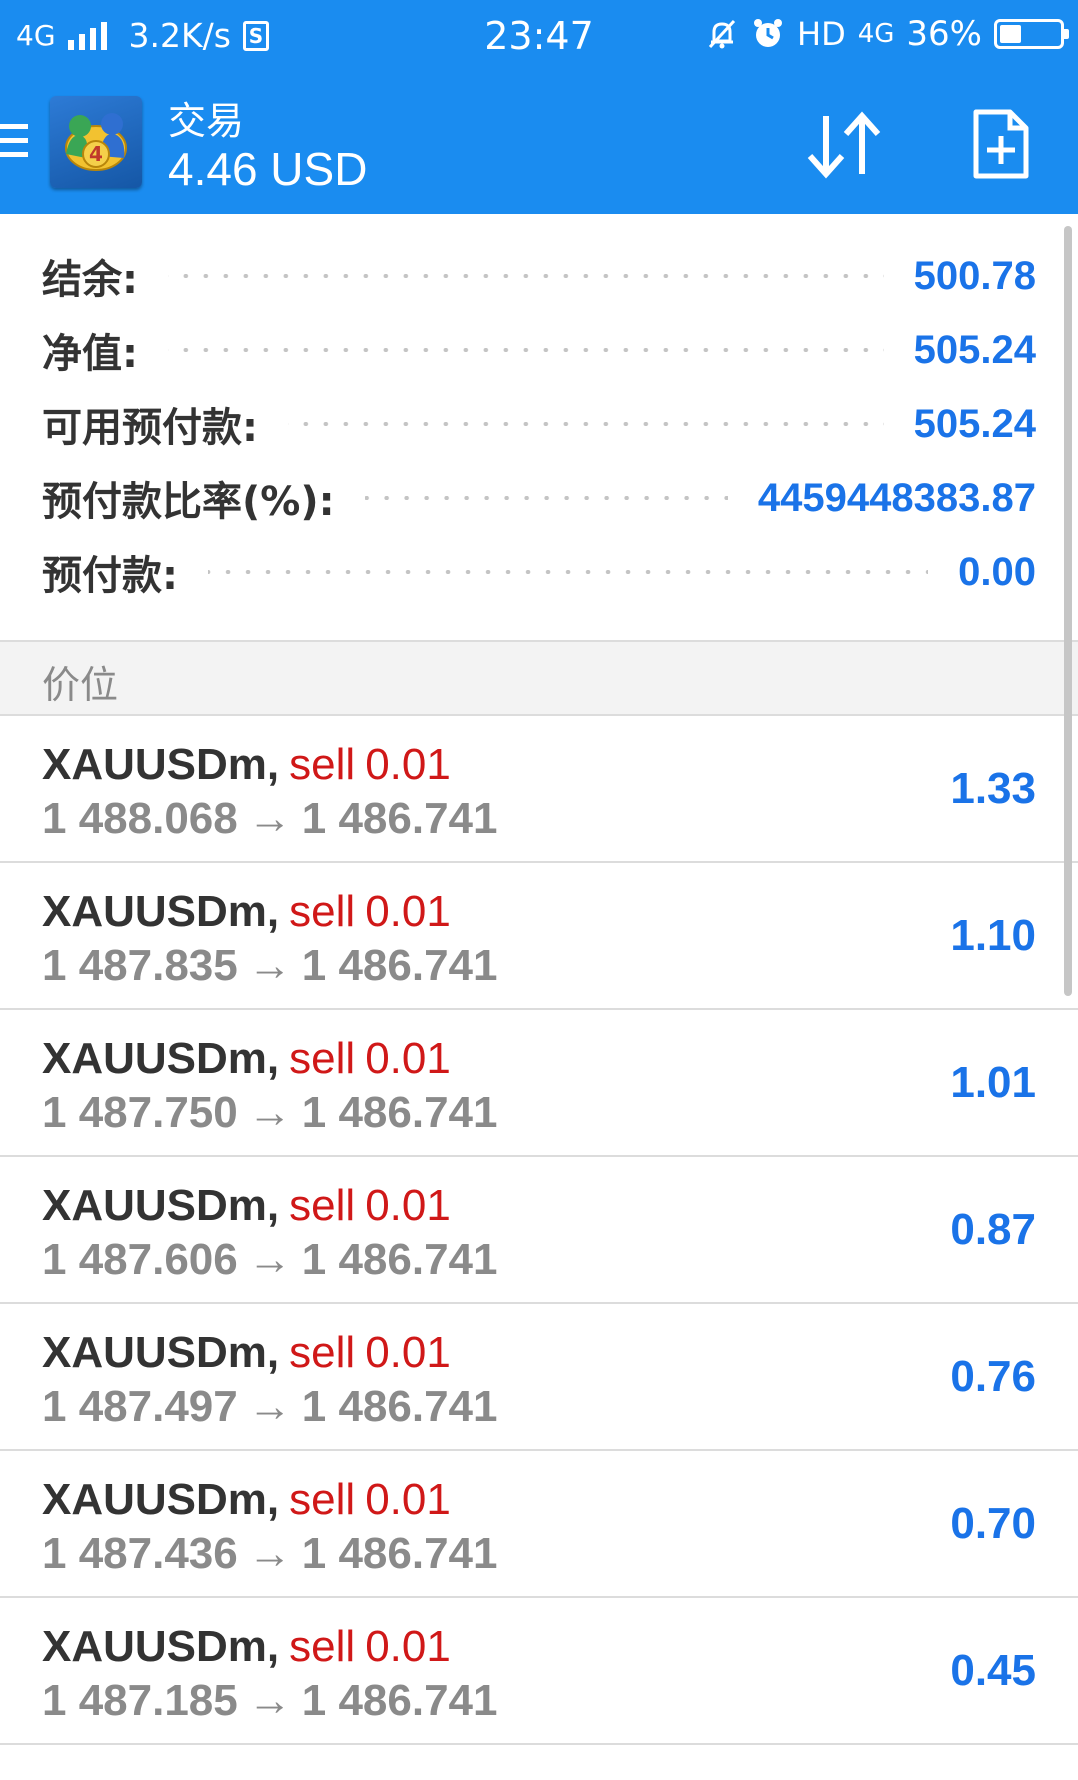  I want to click on position-prices: 1 487.436 → 1 486.741, so click(270, 1554).